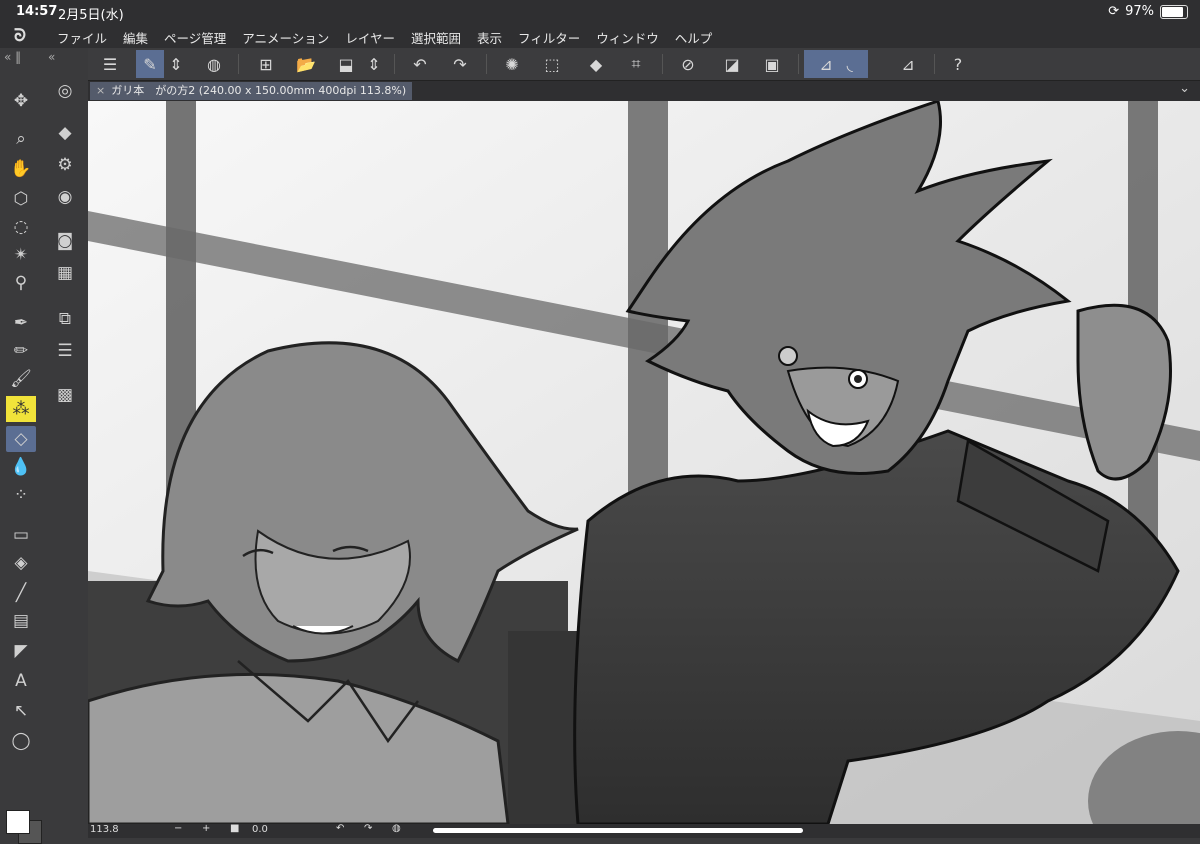 This screenshot has height=844, width=1200. What do you see at coordinates (150, 64) in the screenshot?
I see `canvas-edit-icon: ✎` at bounding box center [150, 64].